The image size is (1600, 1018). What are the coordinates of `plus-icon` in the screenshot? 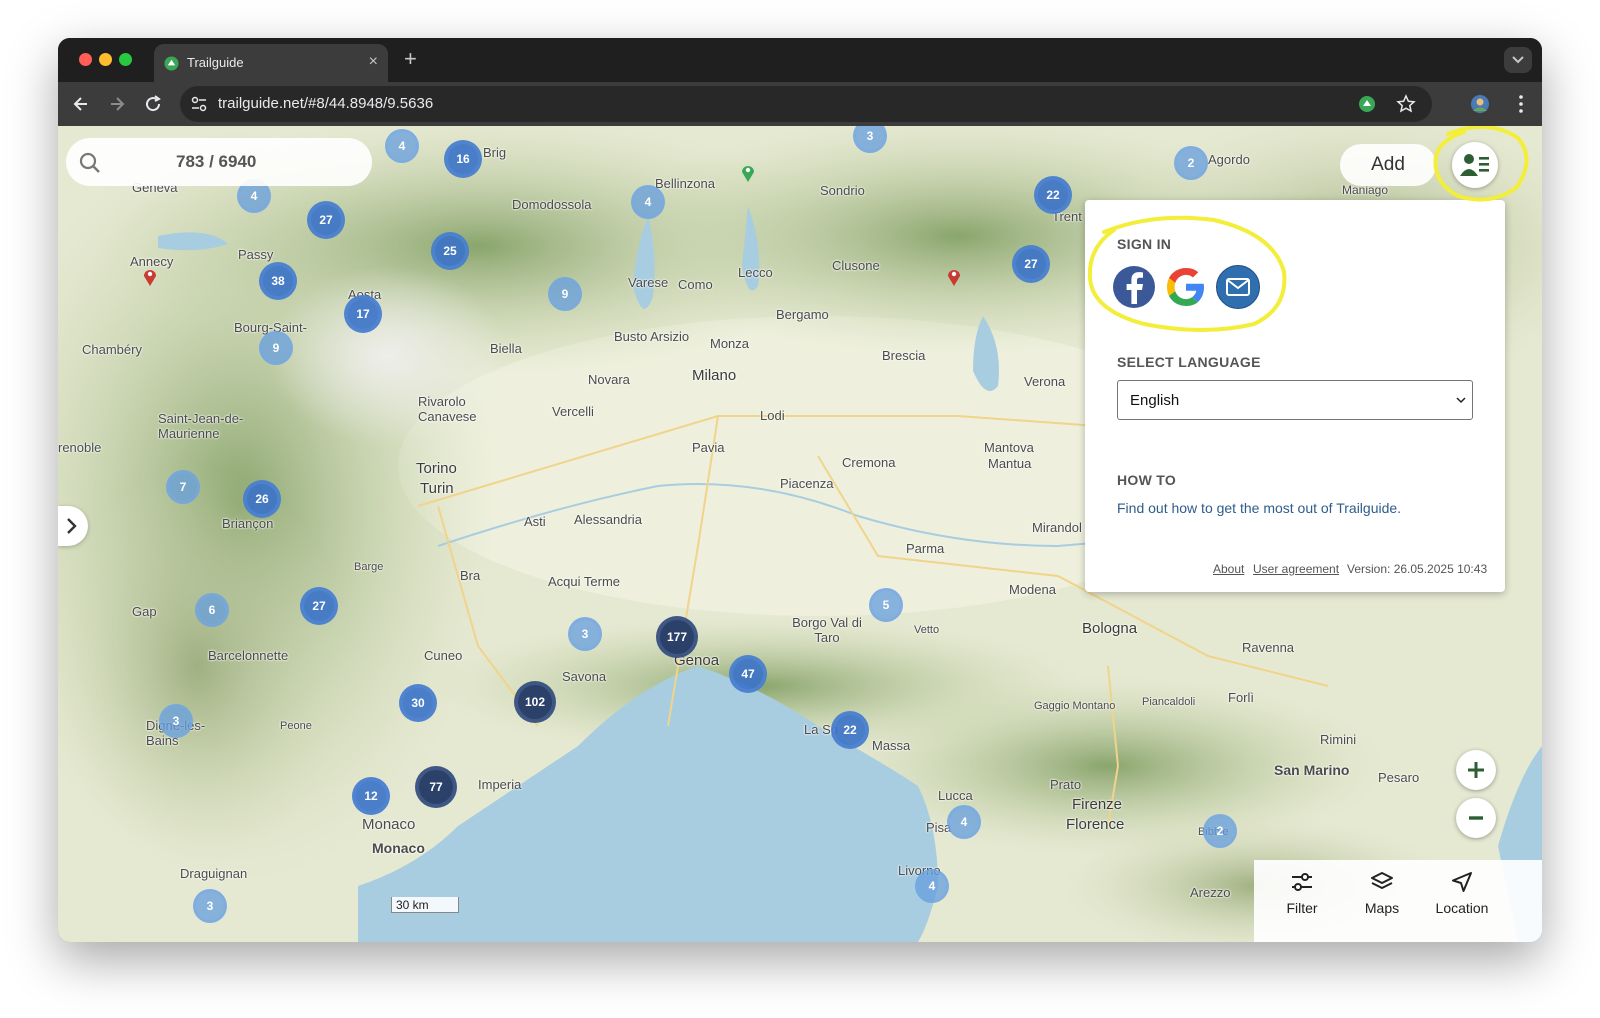 It's located at (1476, 770).